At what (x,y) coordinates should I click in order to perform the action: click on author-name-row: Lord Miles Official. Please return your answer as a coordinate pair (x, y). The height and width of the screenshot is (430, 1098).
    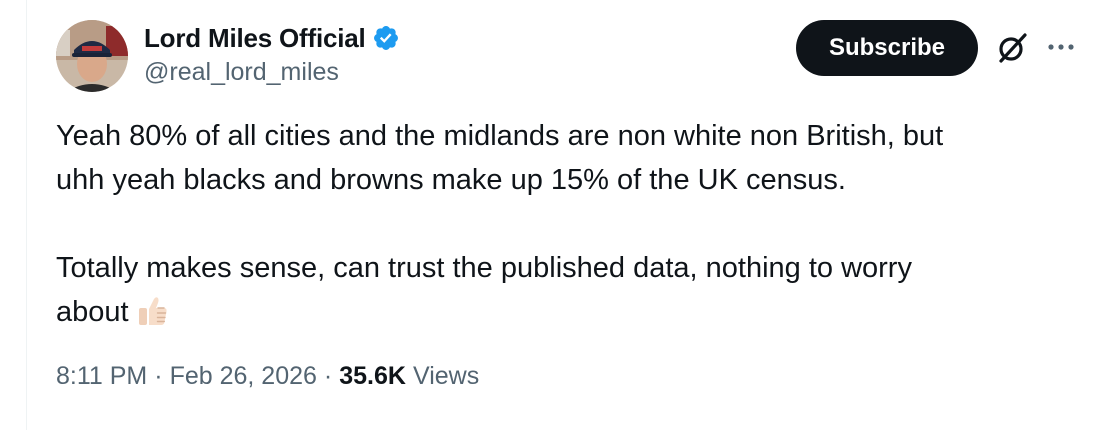
    Looking at the image, I should click on (272, 38).